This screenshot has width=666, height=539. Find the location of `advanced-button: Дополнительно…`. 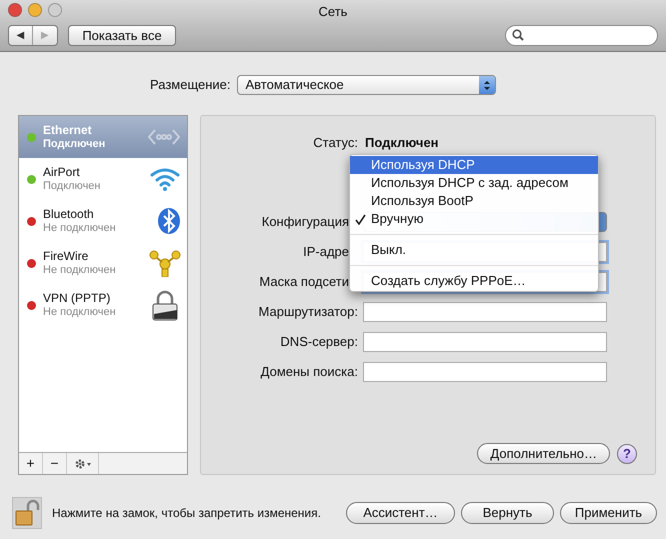

advanced-button: Дополнительно… is located at coordinates (543, 453).